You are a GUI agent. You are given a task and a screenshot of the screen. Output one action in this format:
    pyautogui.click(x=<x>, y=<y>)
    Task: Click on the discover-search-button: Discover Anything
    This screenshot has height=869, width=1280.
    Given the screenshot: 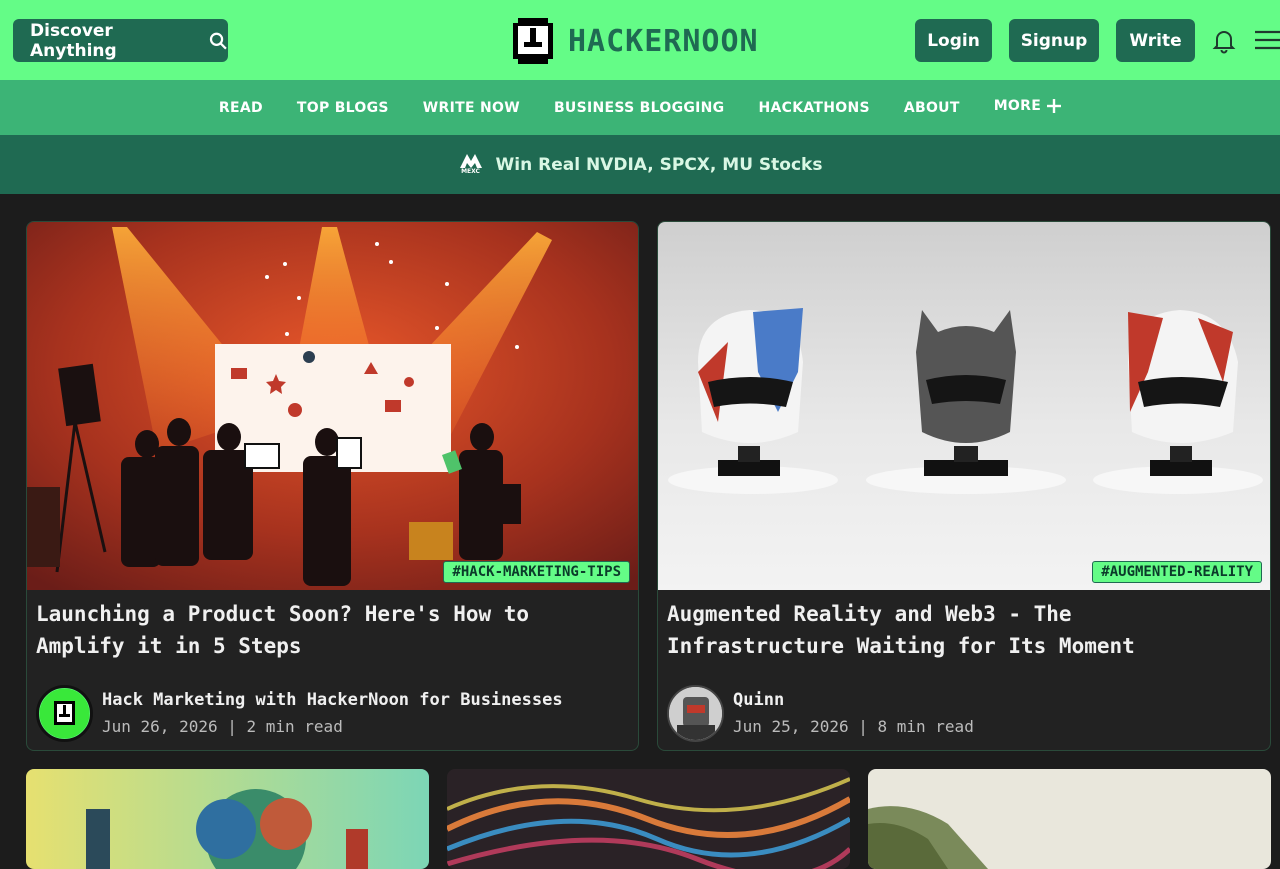 What is the action you would take?
    pyautogui.click(x=120, y=40)
    